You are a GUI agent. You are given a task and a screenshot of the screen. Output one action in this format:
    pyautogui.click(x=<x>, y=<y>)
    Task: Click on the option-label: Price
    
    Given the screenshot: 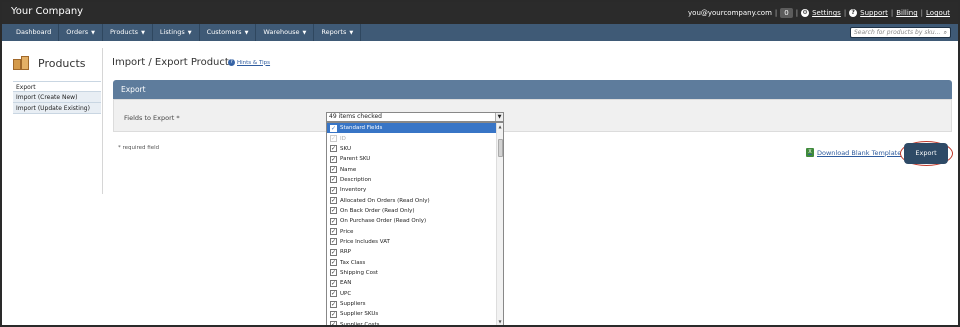 What is the action you would take?
    pyautogui.click(x=347, y=231)
    